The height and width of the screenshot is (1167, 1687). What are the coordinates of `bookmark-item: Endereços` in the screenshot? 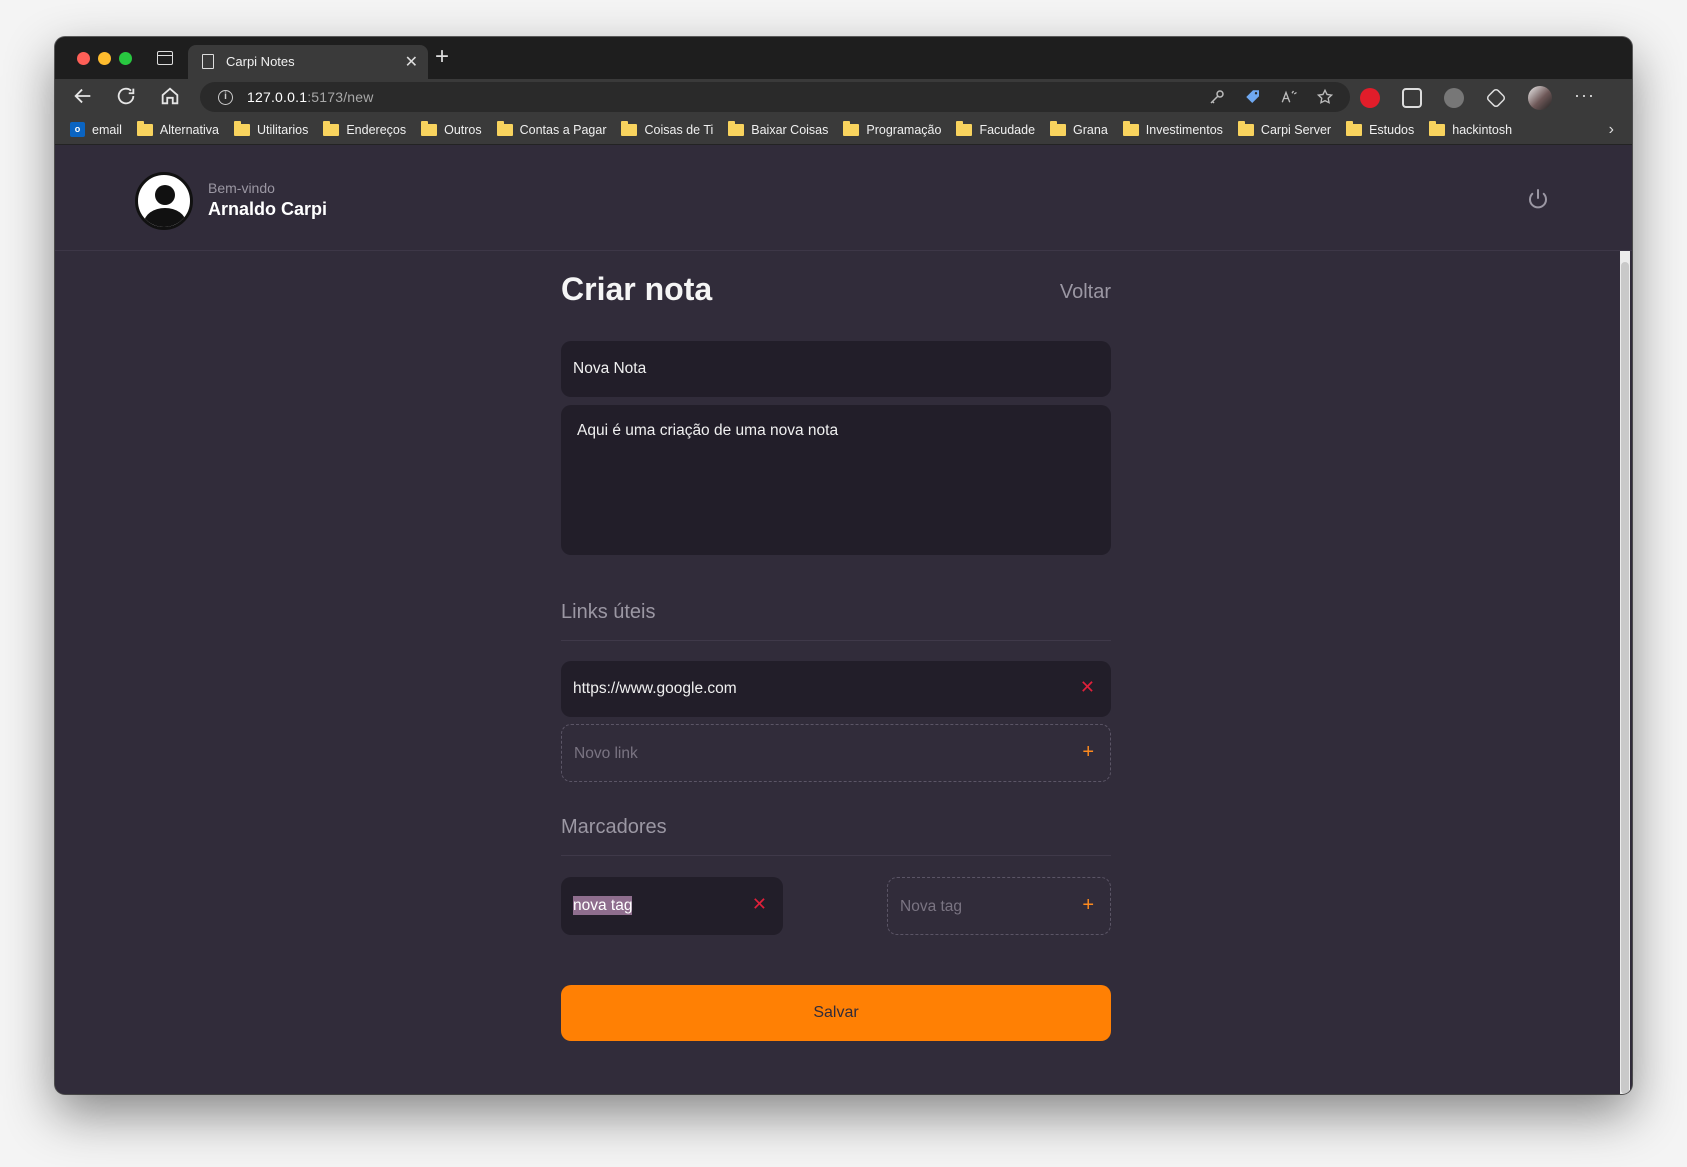 It's located at (365, 128).